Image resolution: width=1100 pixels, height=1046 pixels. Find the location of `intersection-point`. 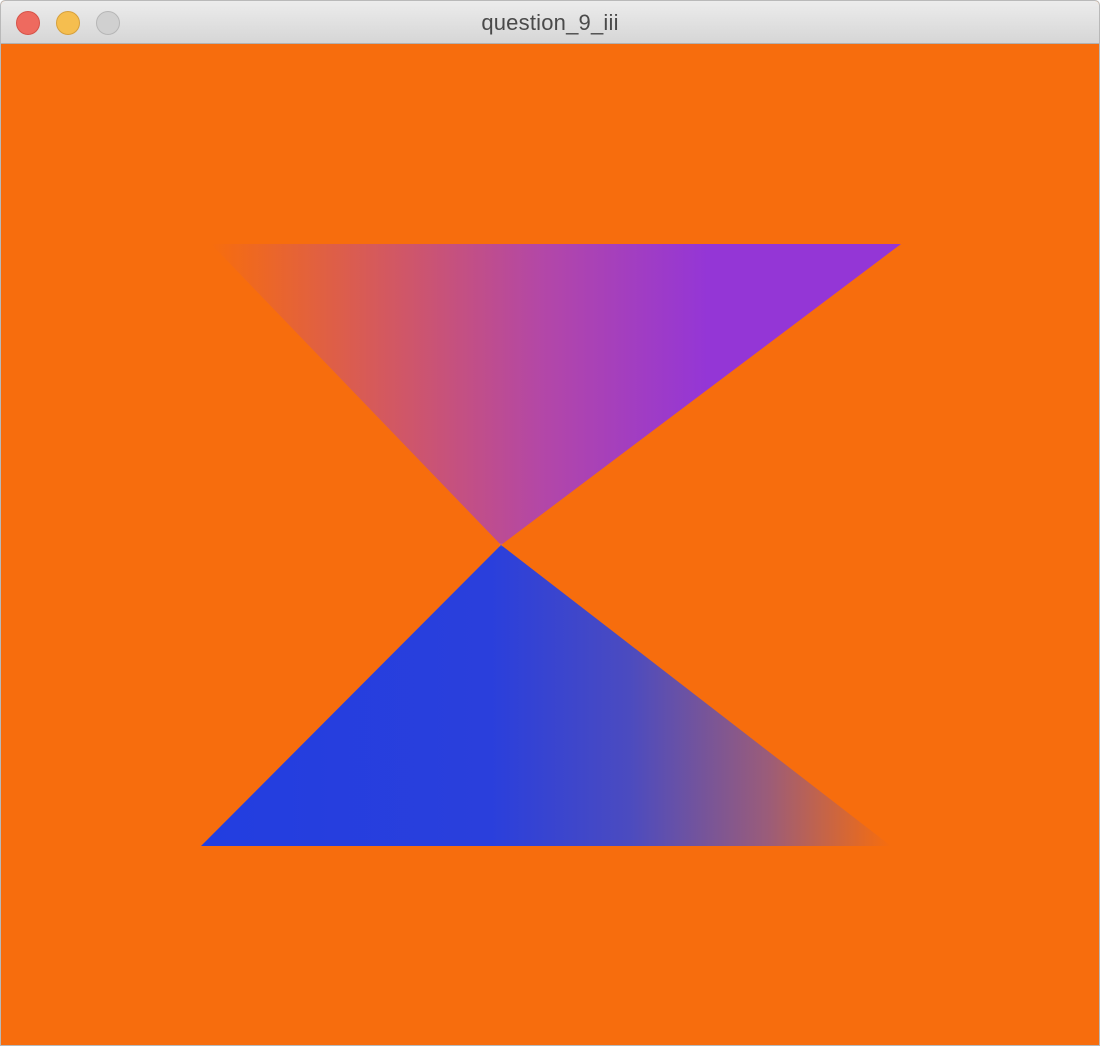

intersection-point is located at coordinates (501, 545).